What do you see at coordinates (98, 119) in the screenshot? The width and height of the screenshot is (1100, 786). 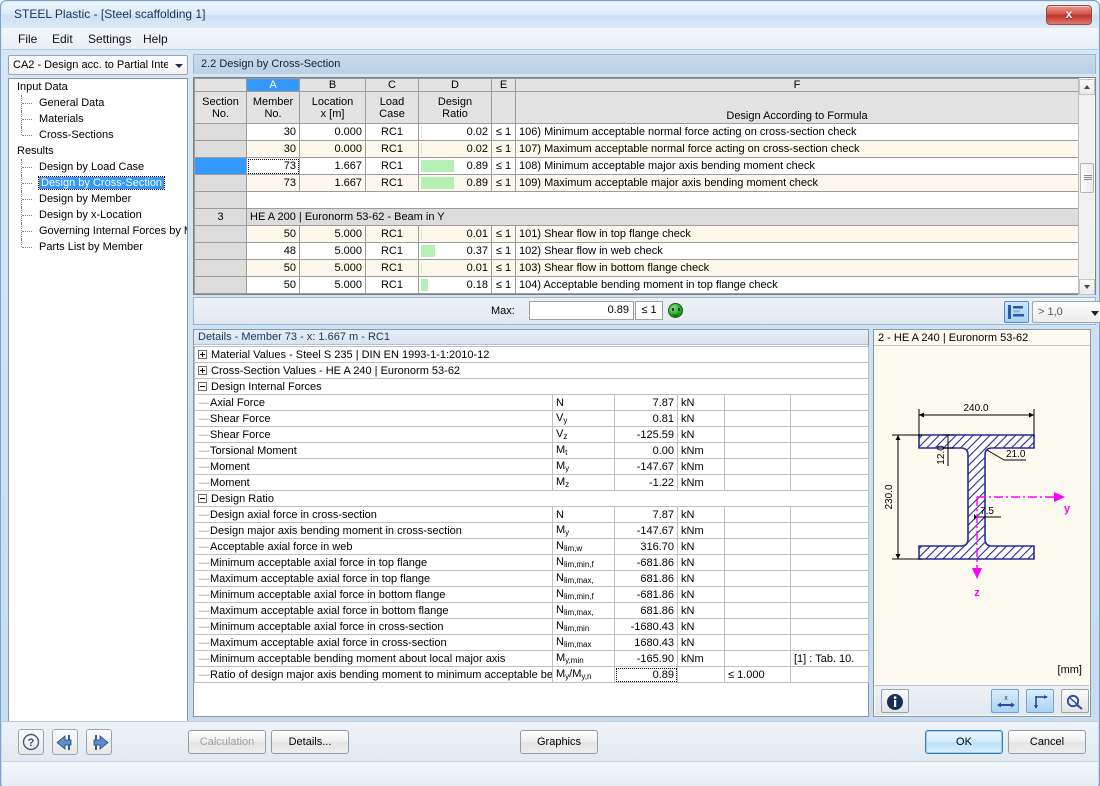 I see `sidebar-item-materials: Materials` at bounding box center [98, 119].